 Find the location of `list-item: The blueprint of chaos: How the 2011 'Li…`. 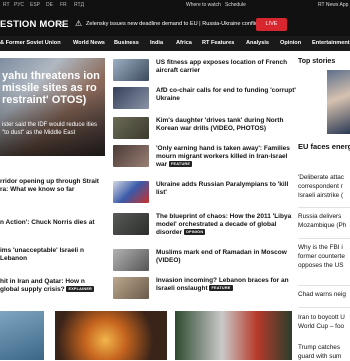

list-item: The blueprint of chaos: How the 2011 'Li… is located at coordinates (204, 225).